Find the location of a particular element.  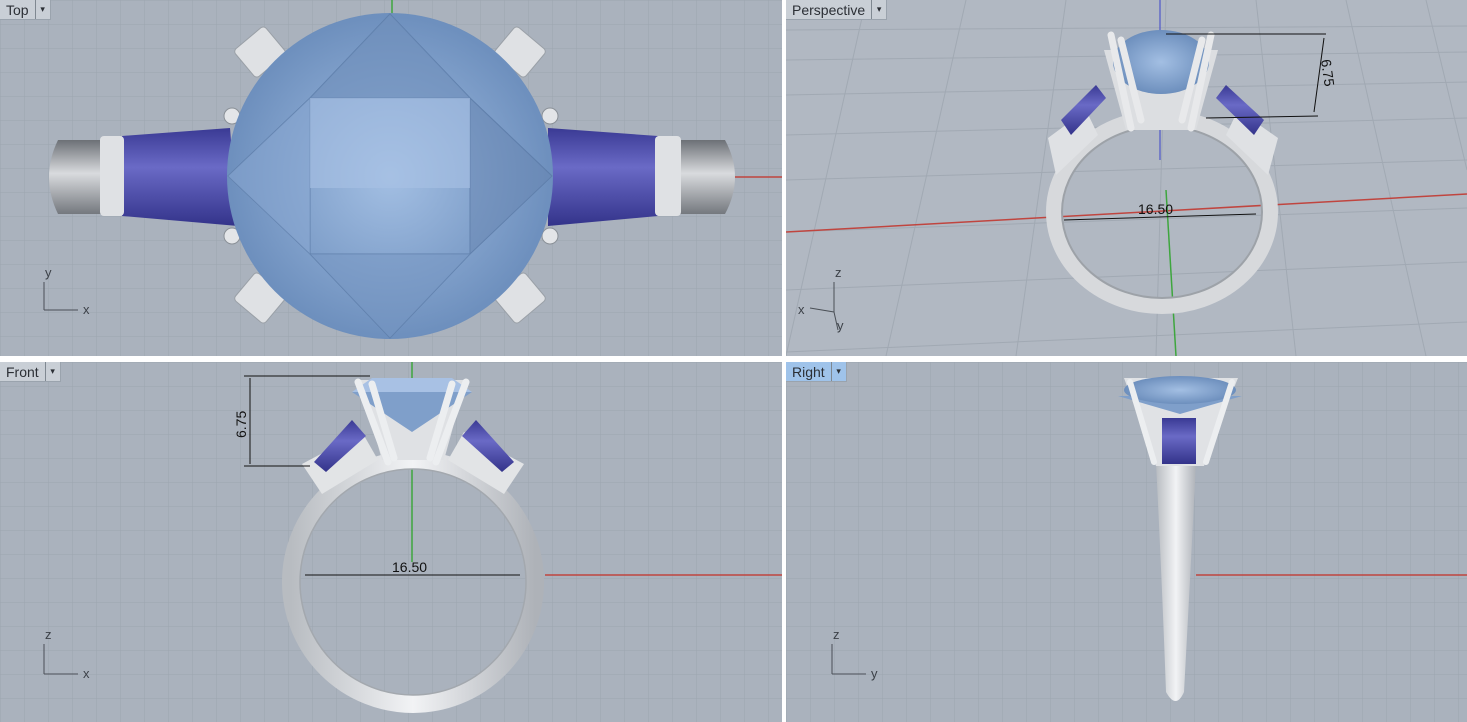

viewport-top-title: Top ▾ is located at coordinates (25, 10).